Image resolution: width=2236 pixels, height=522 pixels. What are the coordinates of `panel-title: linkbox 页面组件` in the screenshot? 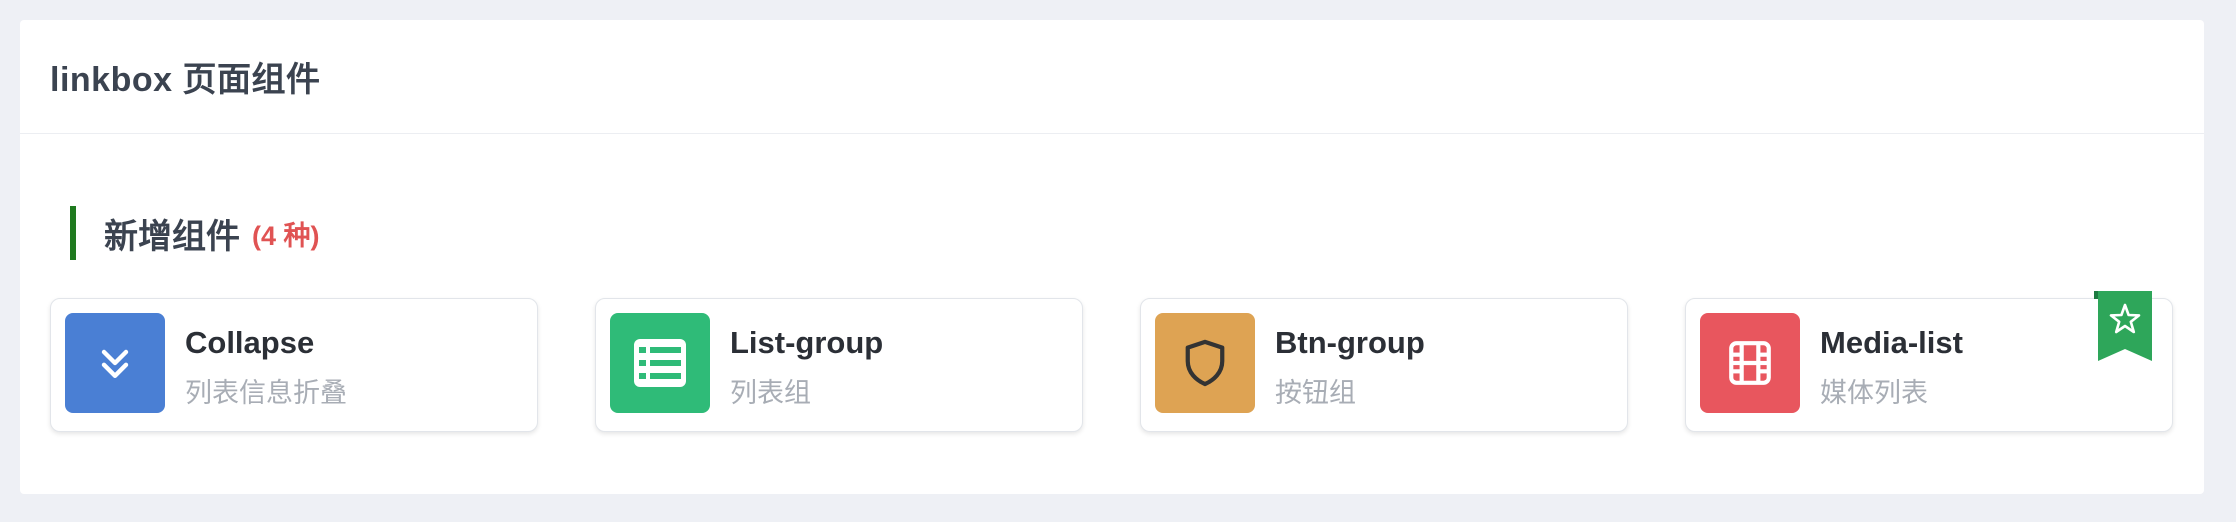 It's located at (185, 80).